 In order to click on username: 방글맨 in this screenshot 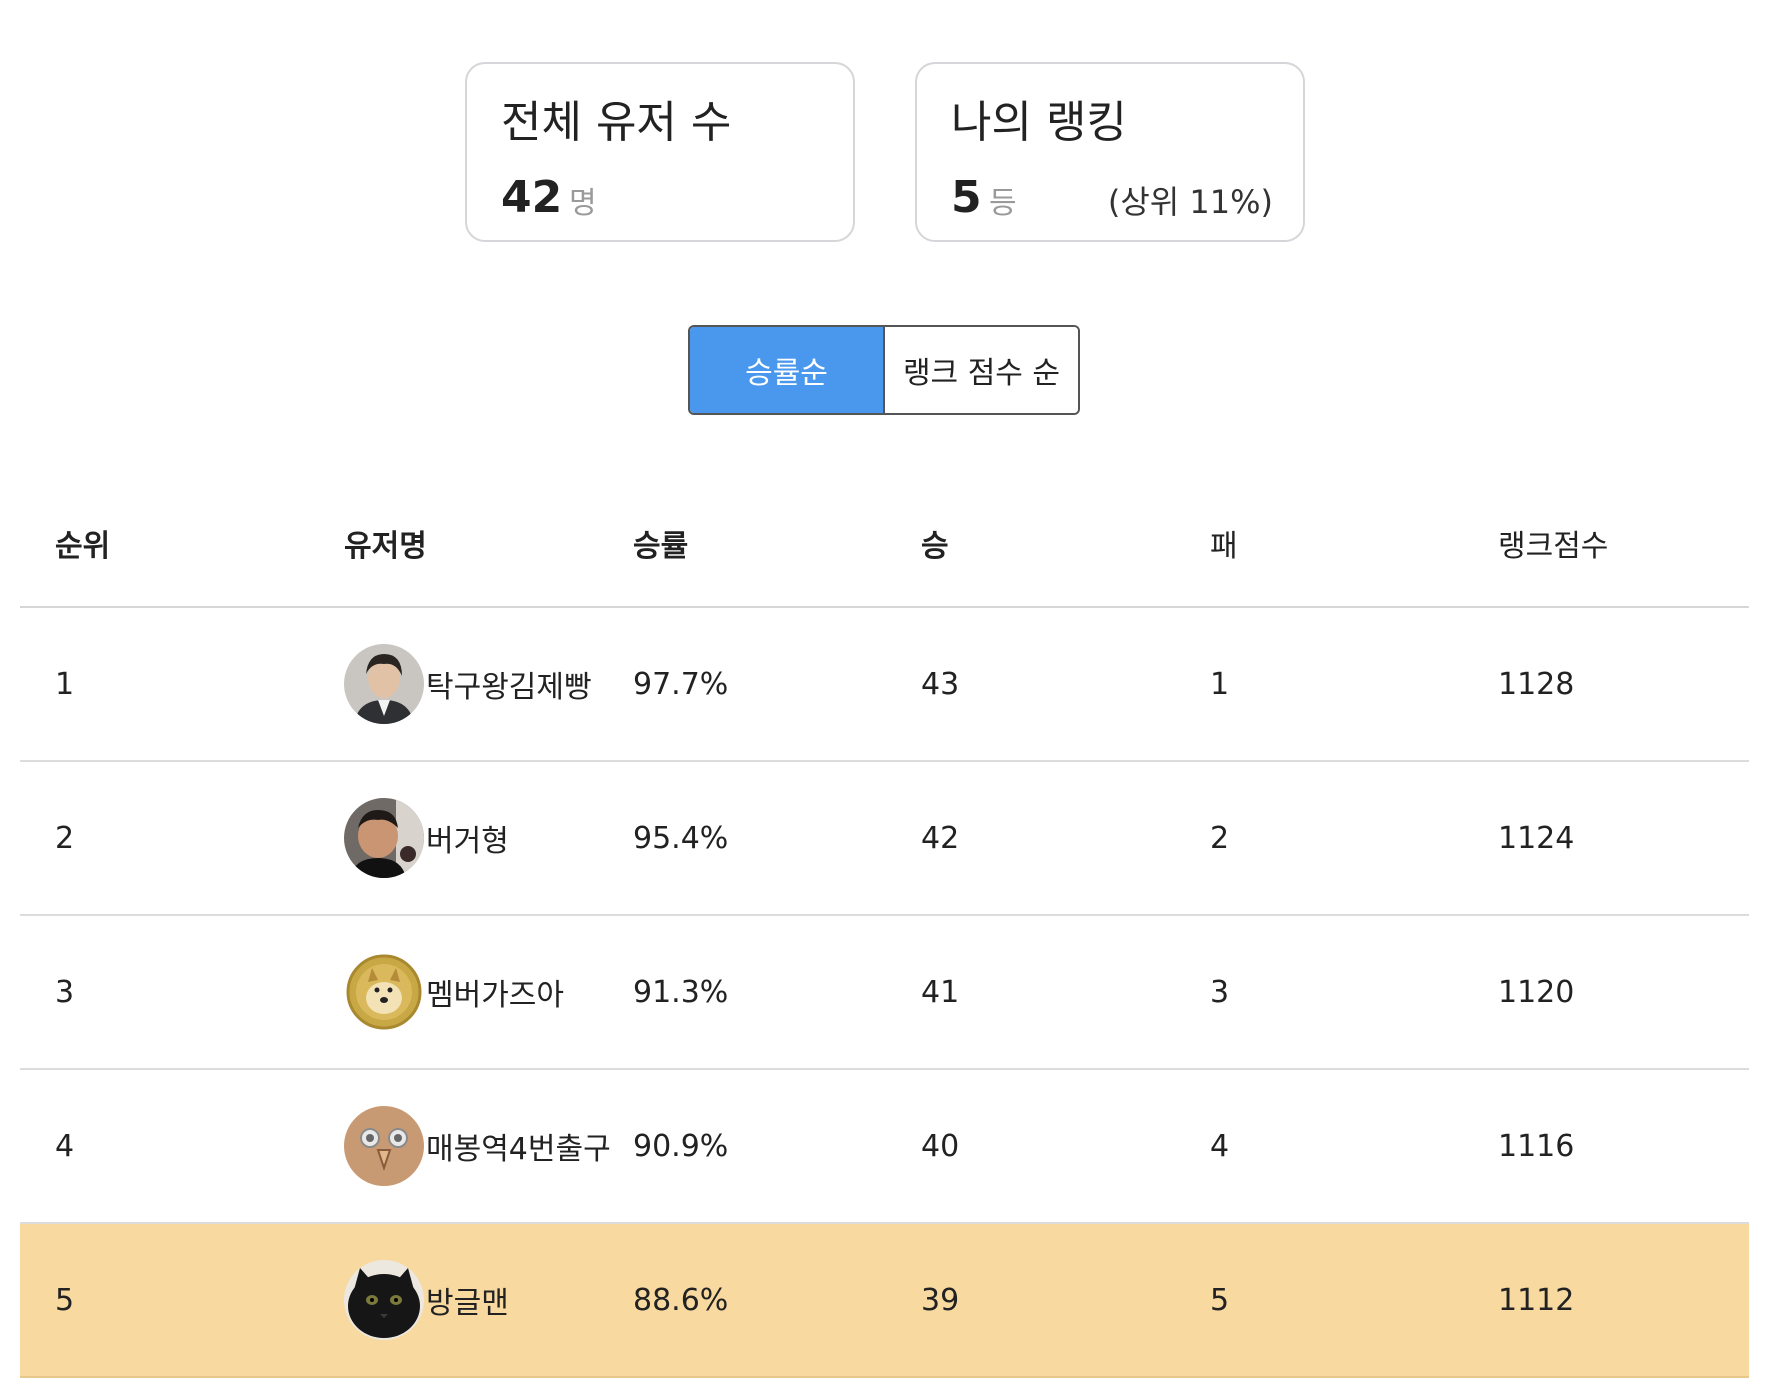, I will do `click(467, 1303)`.